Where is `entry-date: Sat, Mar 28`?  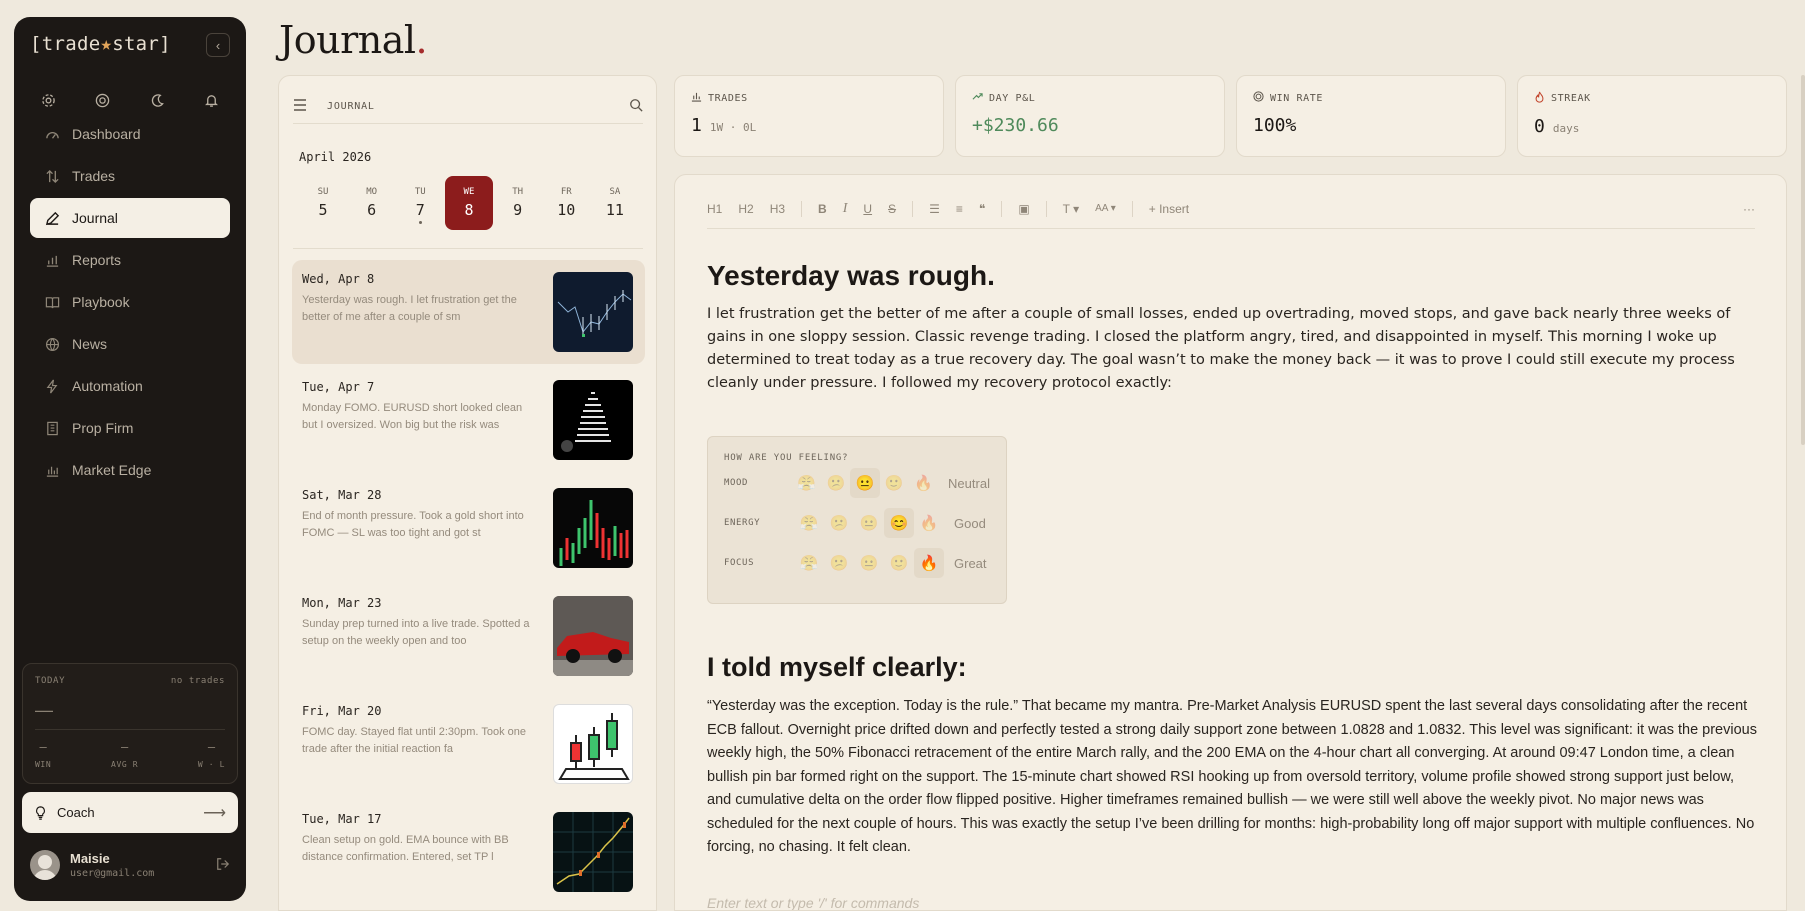
entry-date: Sat, Mar 28 is located at coordinates (342, 495).